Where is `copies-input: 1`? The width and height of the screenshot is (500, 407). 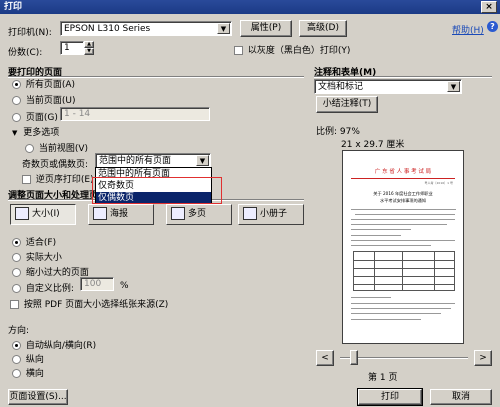
copies-input: 1 is located at coordinates (72, 48).